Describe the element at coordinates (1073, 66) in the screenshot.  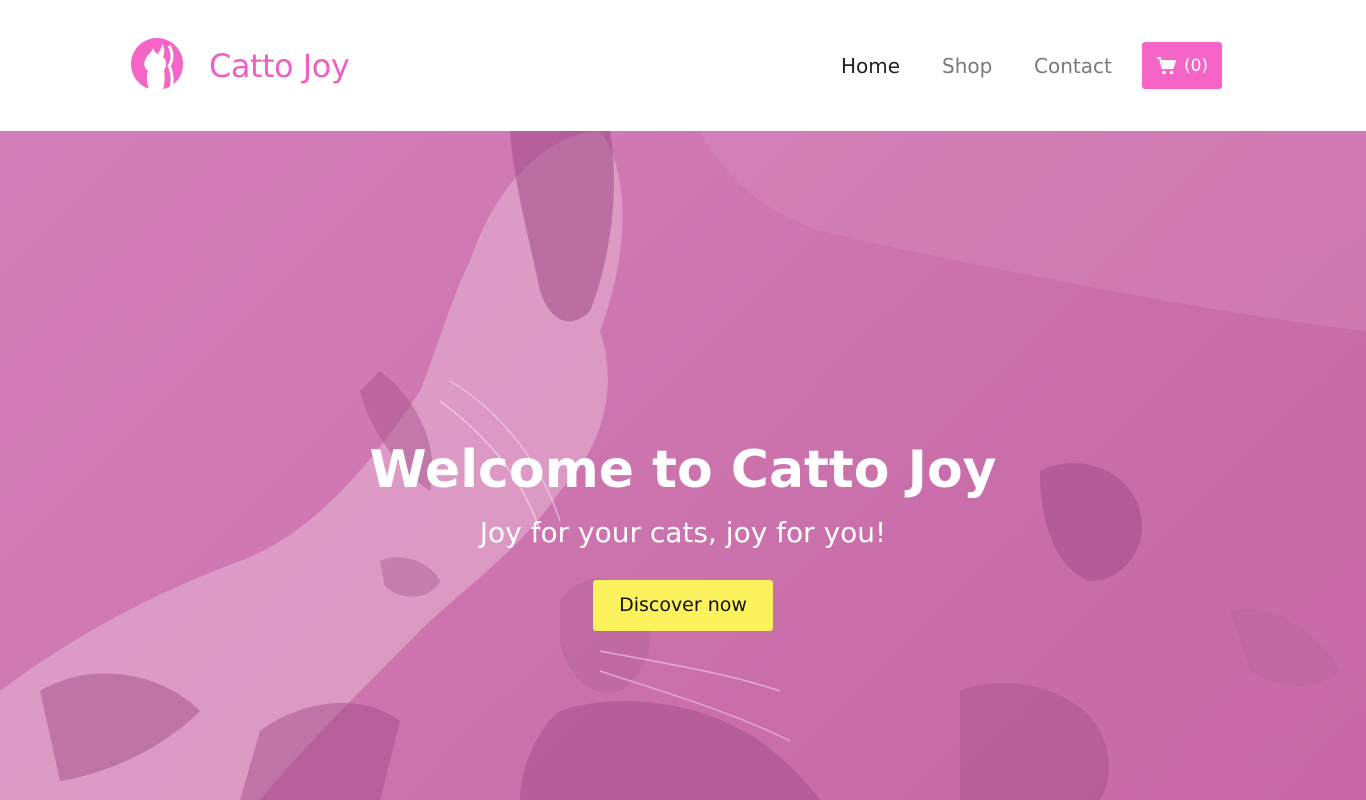
I see `nav-contact: Contact` at that location.